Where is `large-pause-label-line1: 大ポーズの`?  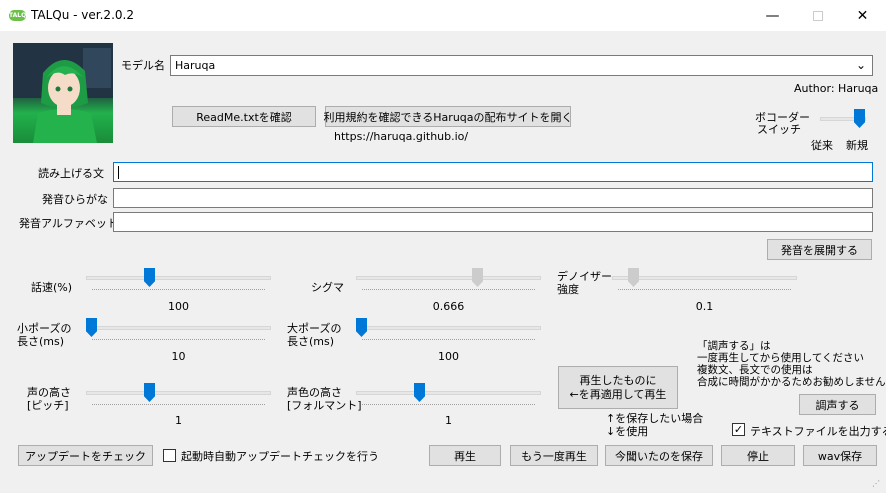
large-pause-label-line1: 大ポーズの is located at coordinates (314, 328).